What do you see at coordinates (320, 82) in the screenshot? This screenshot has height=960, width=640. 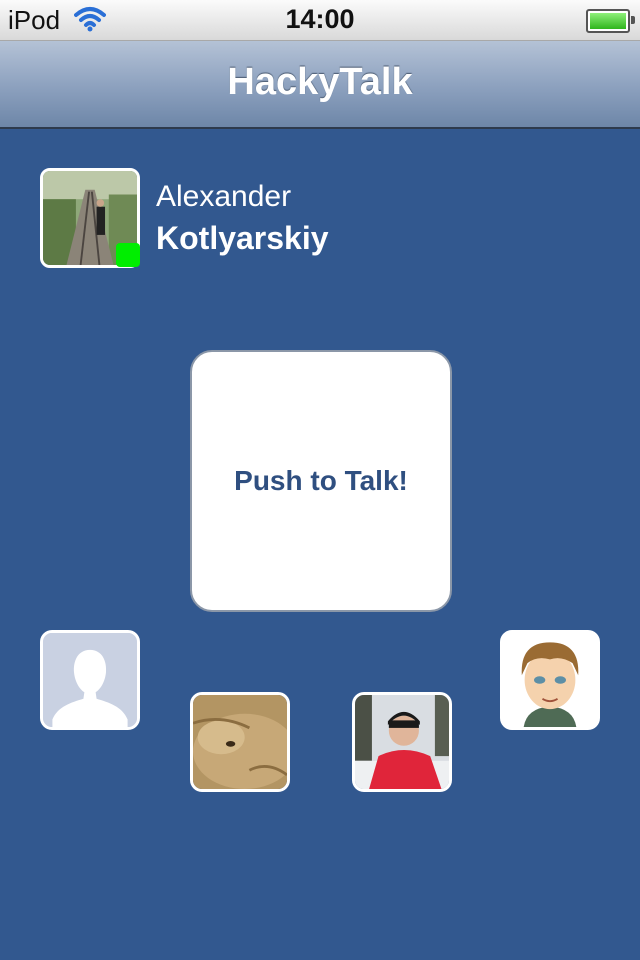 I see `app-title: HackyTalk` at bounding box center [320, 82].